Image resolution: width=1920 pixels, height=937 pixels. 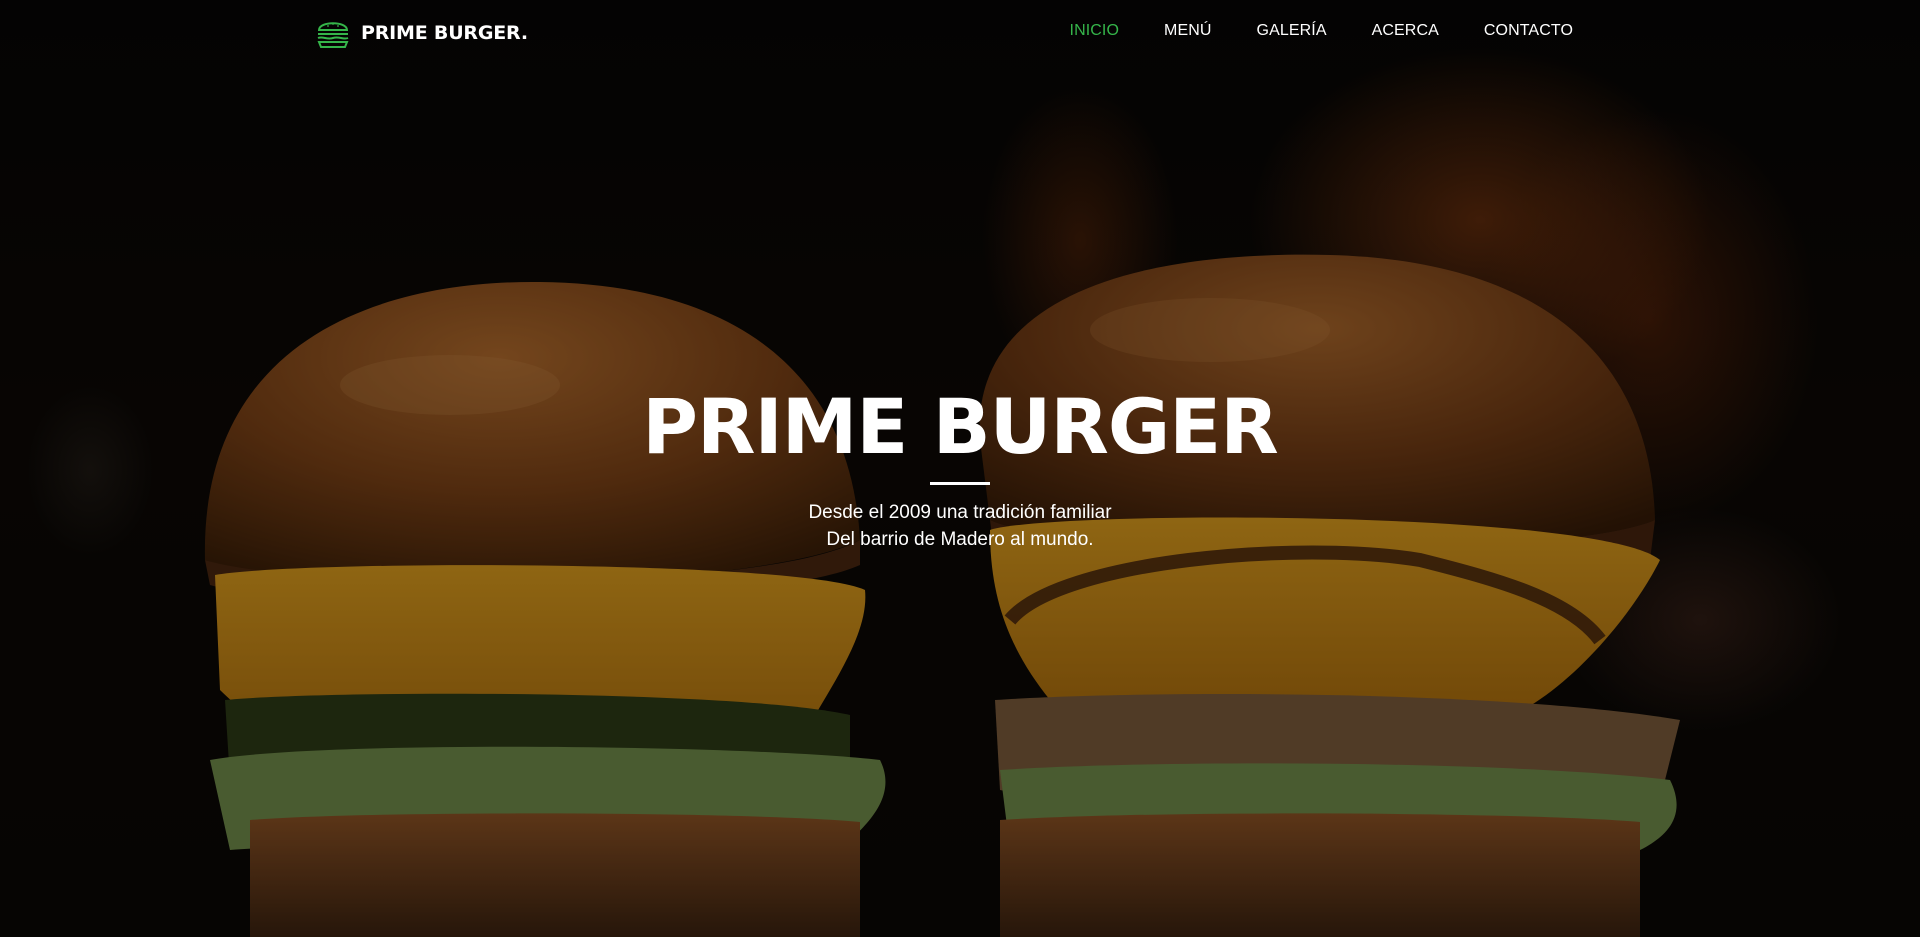 What do you see at coordinates (1292, 31) in the screenshot?
I see `nav-item-galeria: GALERÍA` at bounding box center [1292, 31].